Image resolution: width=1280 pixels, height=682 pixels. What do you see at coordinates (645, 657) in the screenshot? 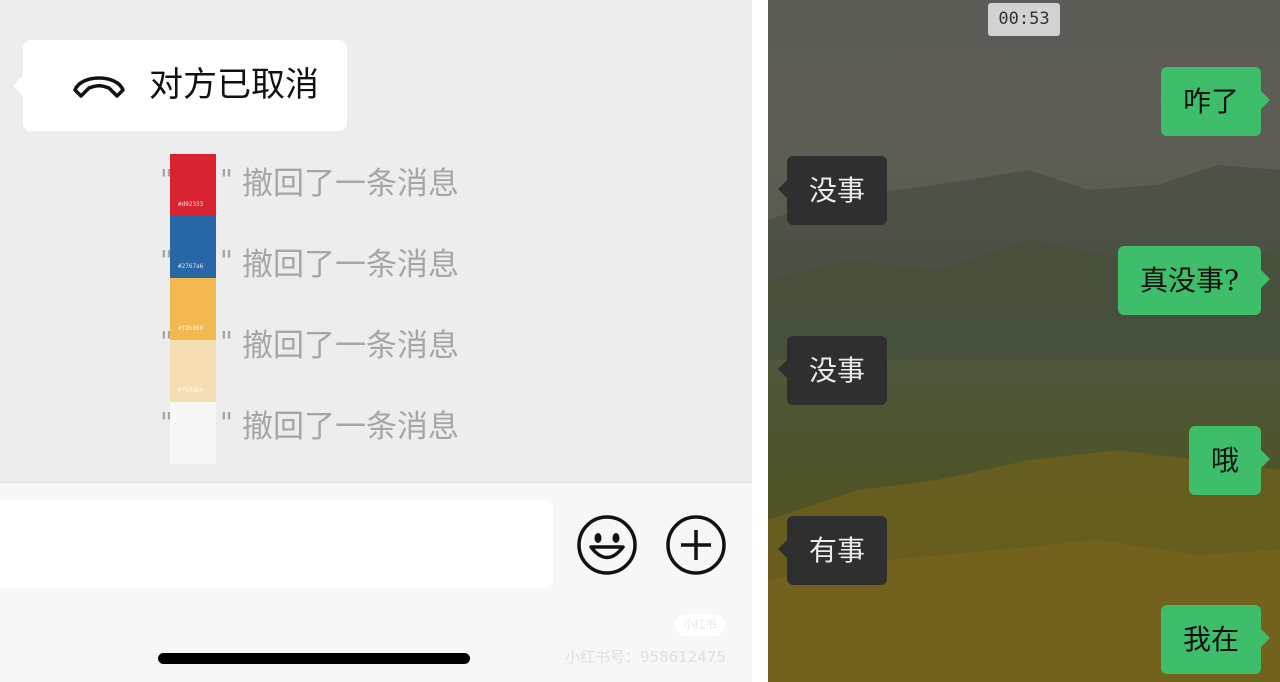
I see `watermark-id: 小红书号：958612475` at bounding box center [645, 657].